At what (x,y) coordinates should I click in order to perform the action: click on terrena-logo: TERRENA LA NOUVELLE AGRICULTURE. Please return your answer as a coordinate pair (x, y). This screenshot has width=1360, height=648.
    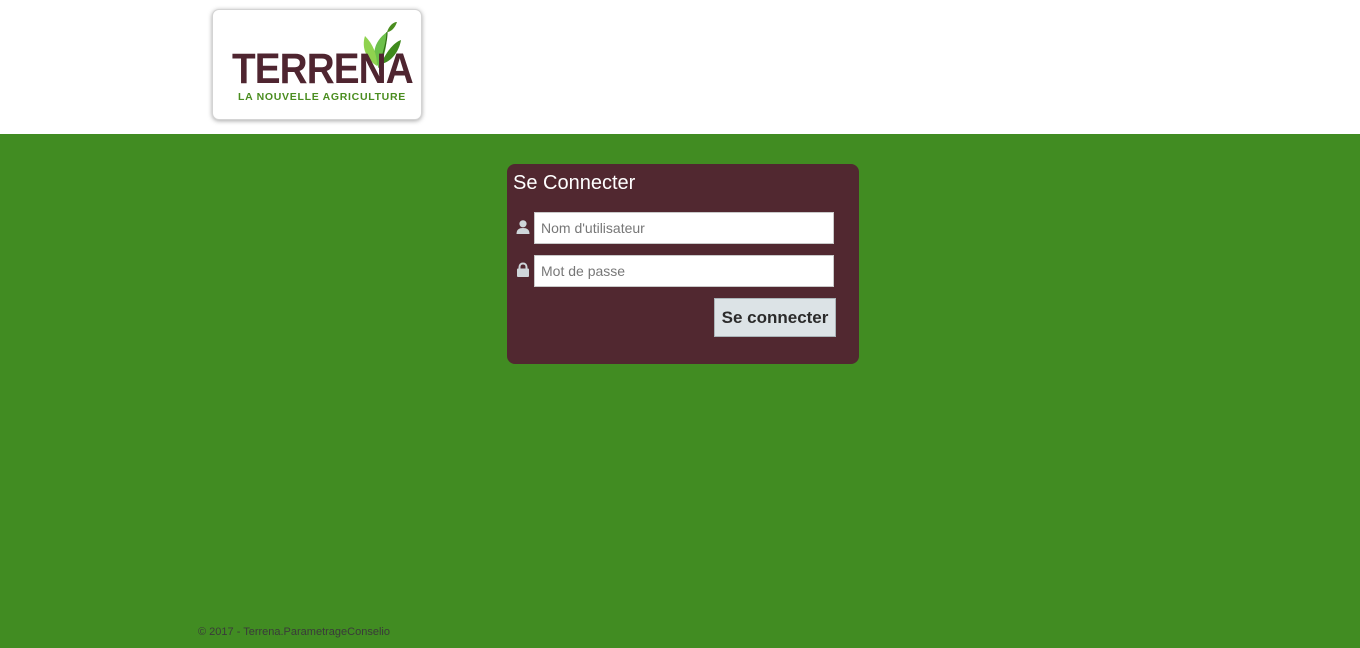
    Looking at the image, I should click on (317, 64).